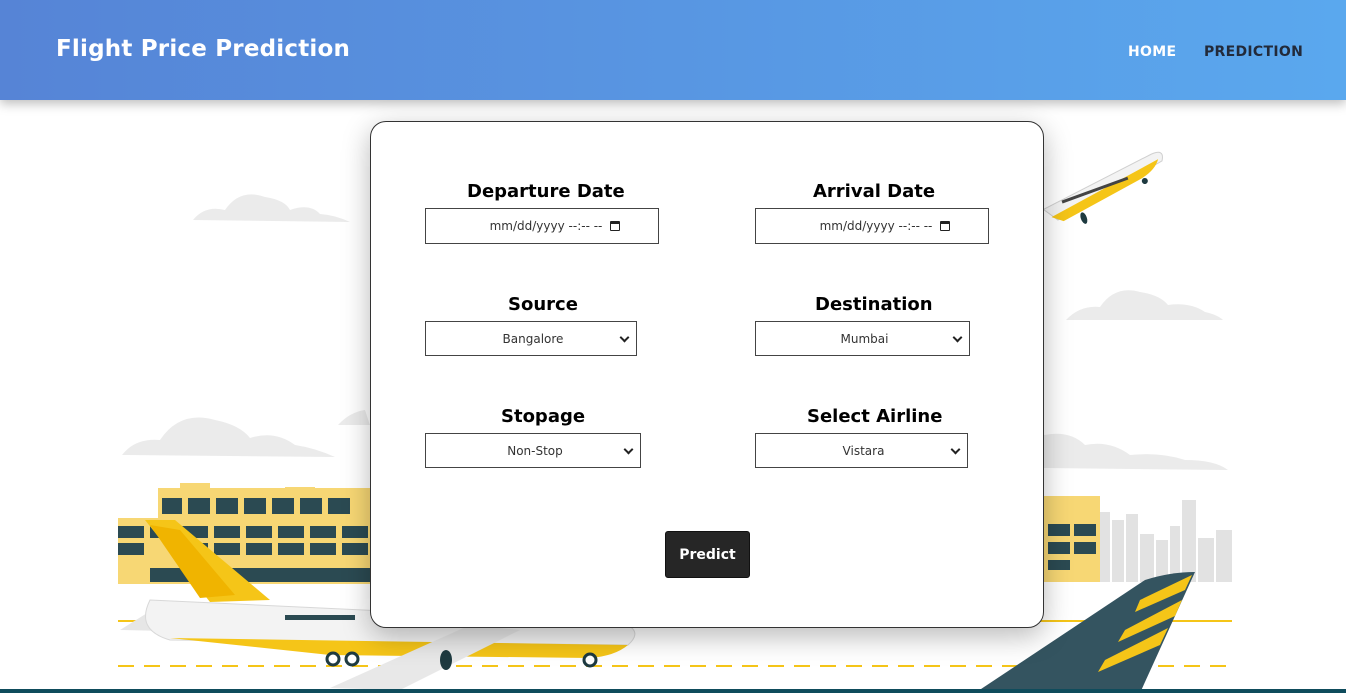 The height and width of the screenshot is (693, 1346). What do you see at coordinates (543, 304) in the screenshot?
I see `source-label: Source` at bounding box center [543, 304].